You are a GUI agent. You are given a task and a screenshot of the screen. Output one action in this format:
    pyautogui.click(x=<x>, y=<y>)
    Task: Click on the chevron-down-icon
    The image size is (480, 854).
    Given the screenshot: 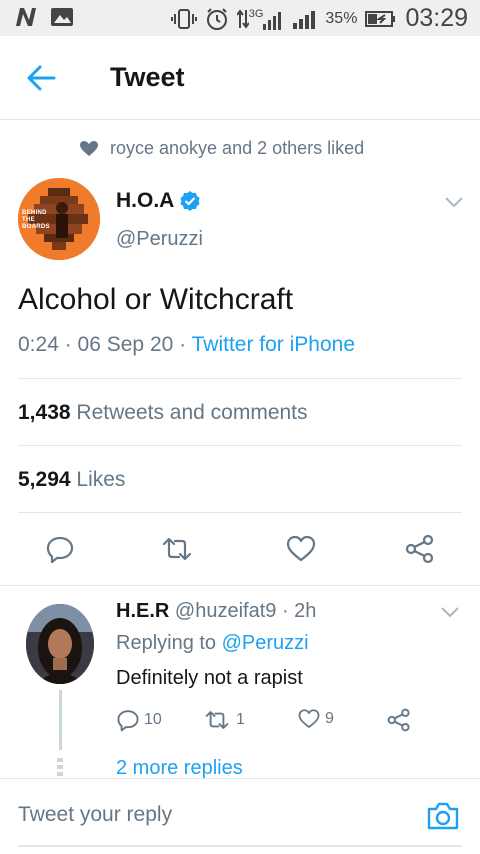 What is the action you would take?
    pyautogui.click(x=454, y=202)
    